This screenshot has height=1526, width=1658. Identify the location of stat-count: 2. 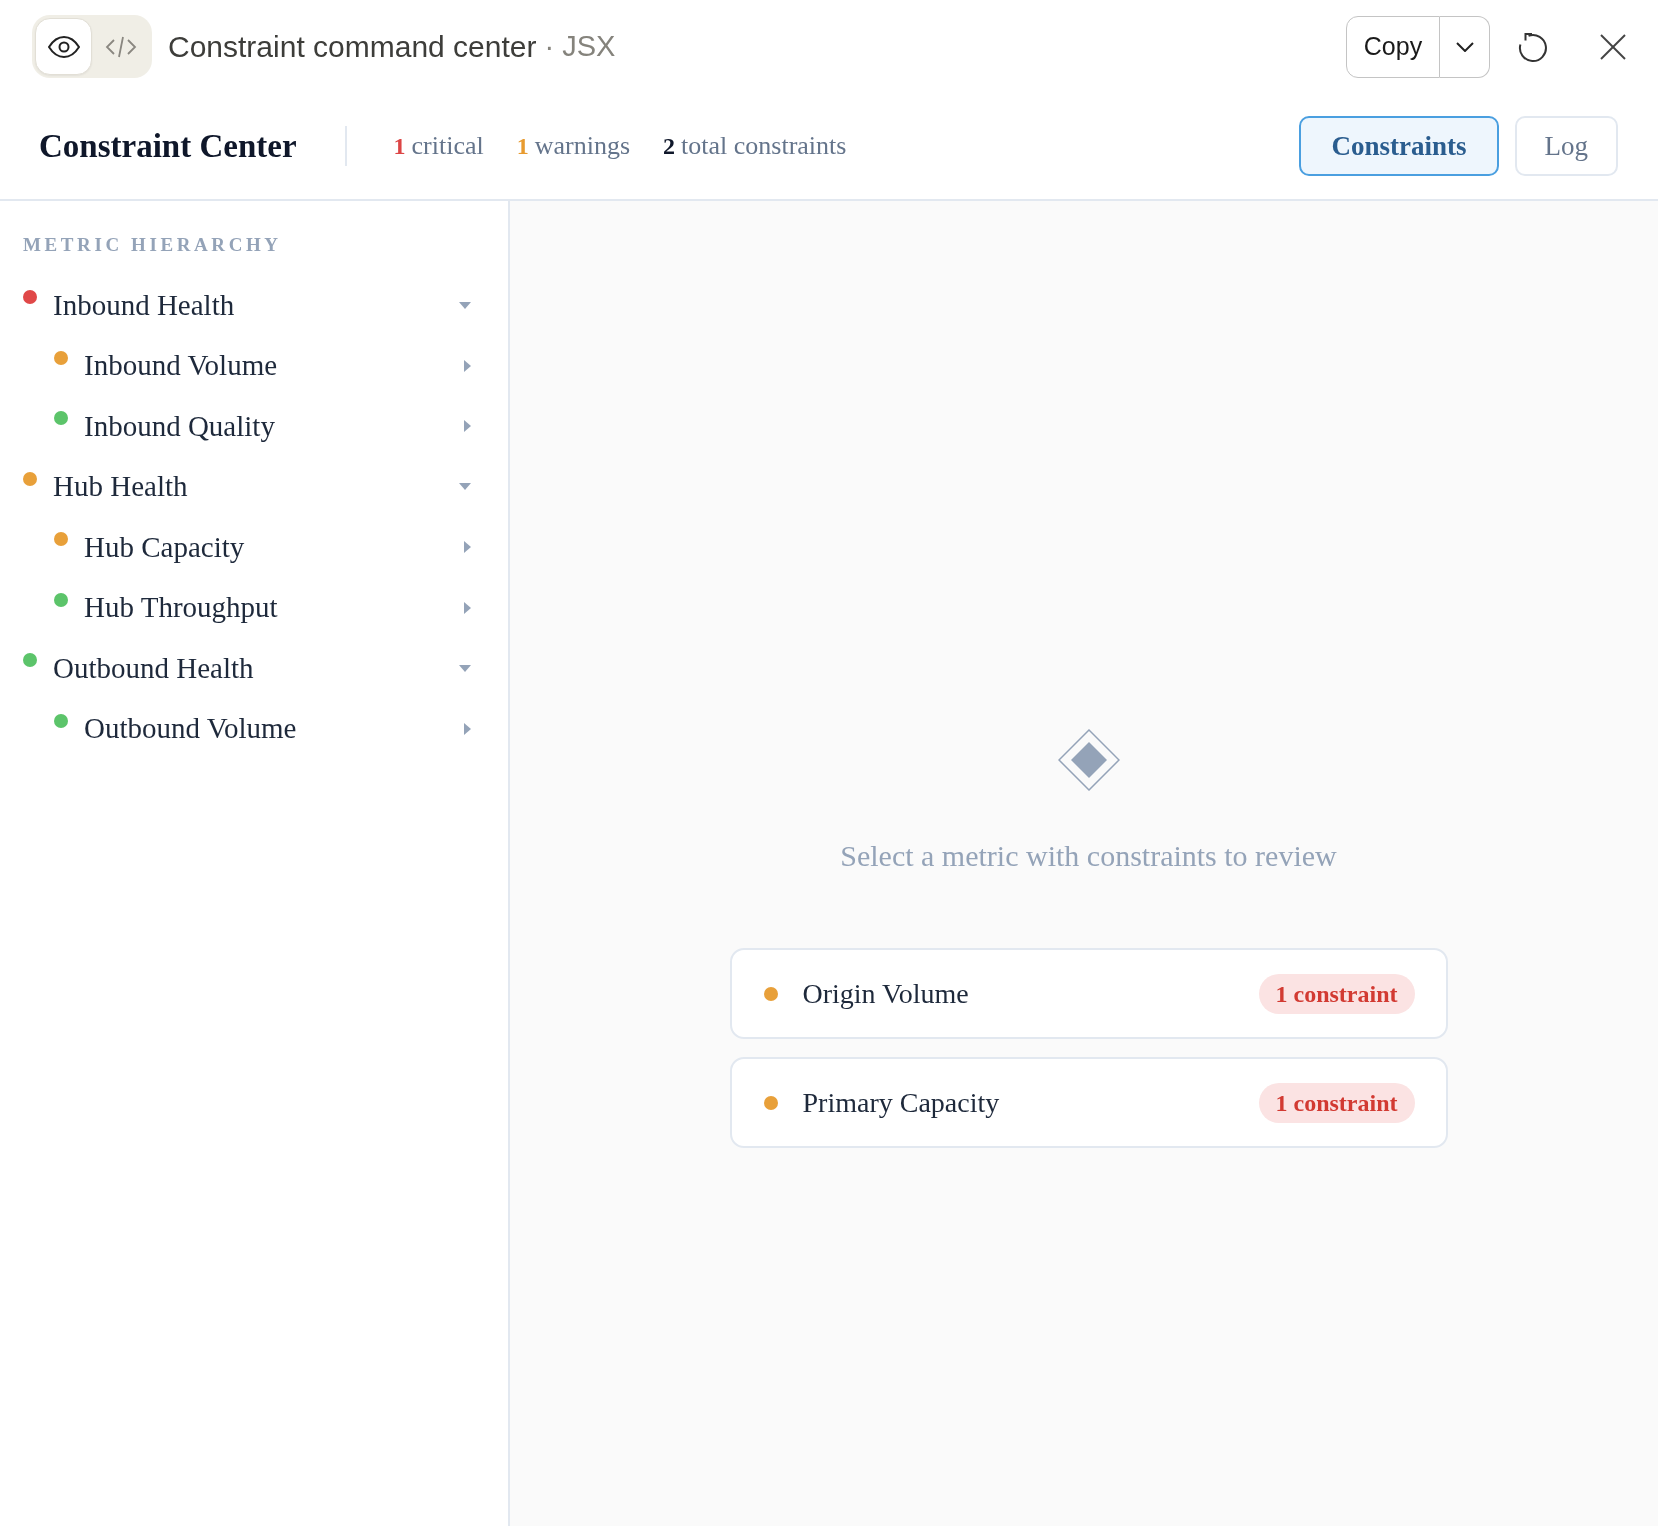
(669, 146).